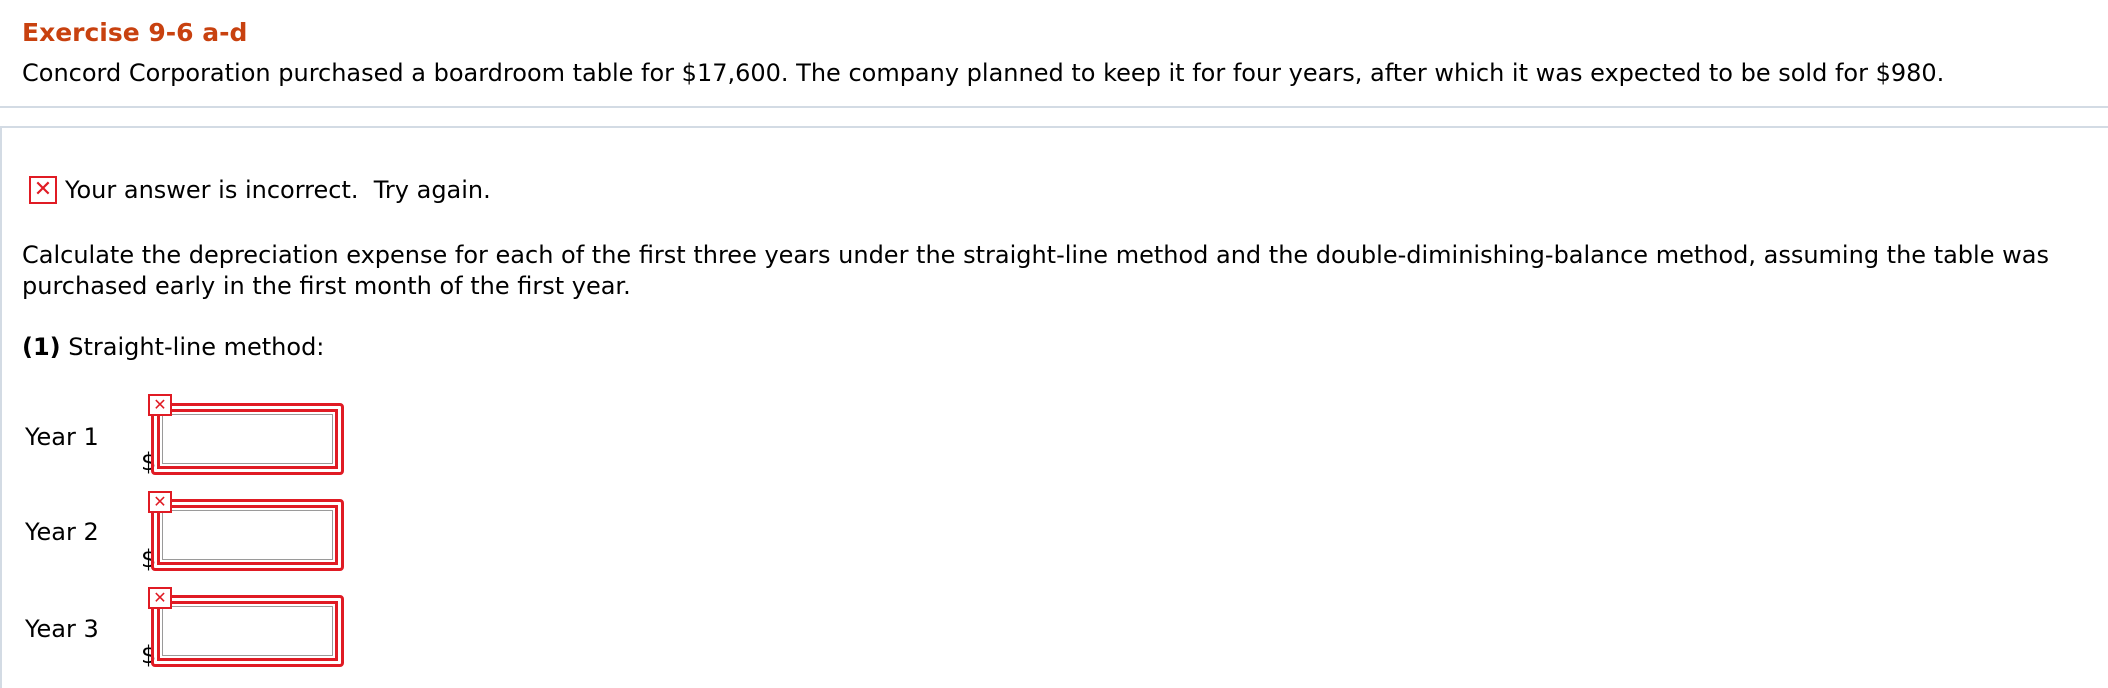  I want to click on year-2-incorrect-x-icon: ✕, so click(160, 502).